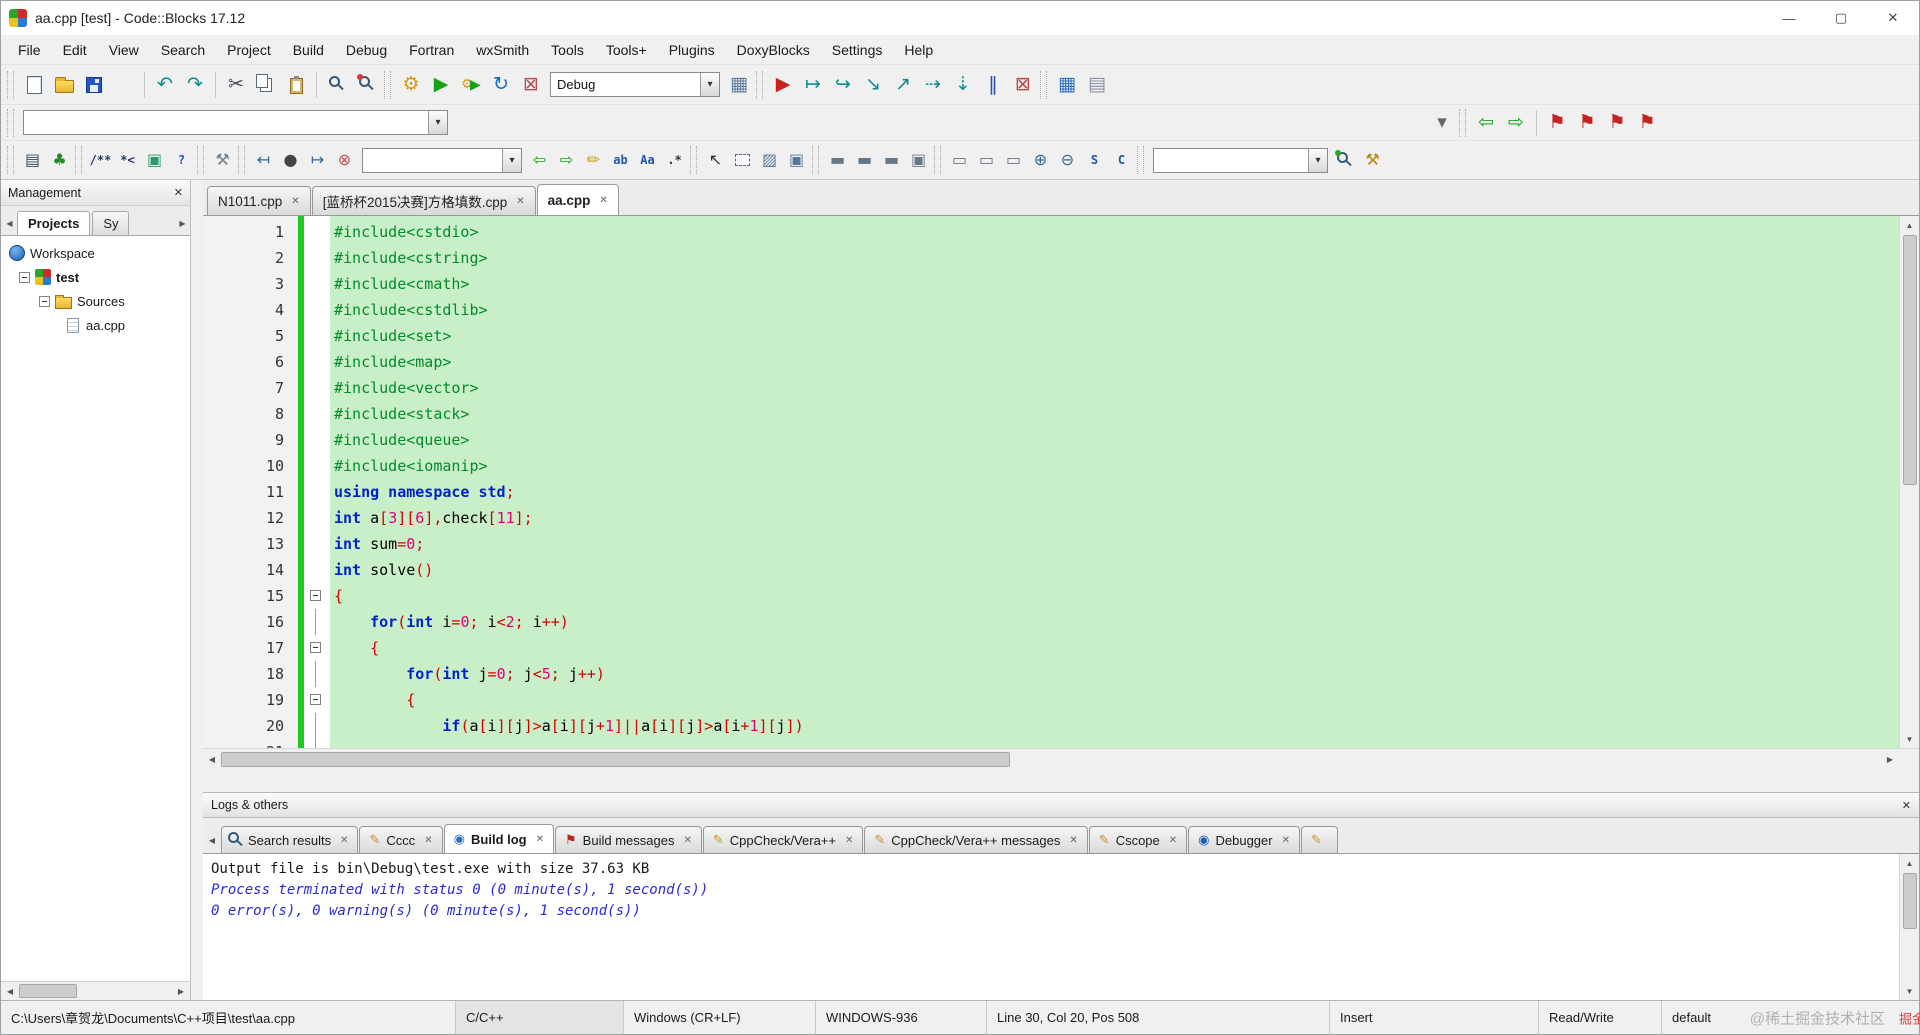 Image resolution: width=1920 pixels, height=1035 pixels. I want to click on menu-item-project: Project, so click(249, 50).